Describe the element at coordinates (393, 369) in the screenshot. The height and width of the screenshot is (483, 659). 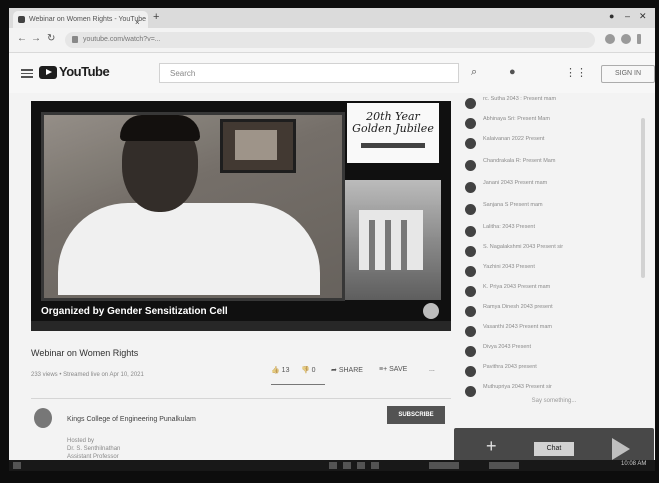
I see `save-button: ≡+ SAVE` at that location.